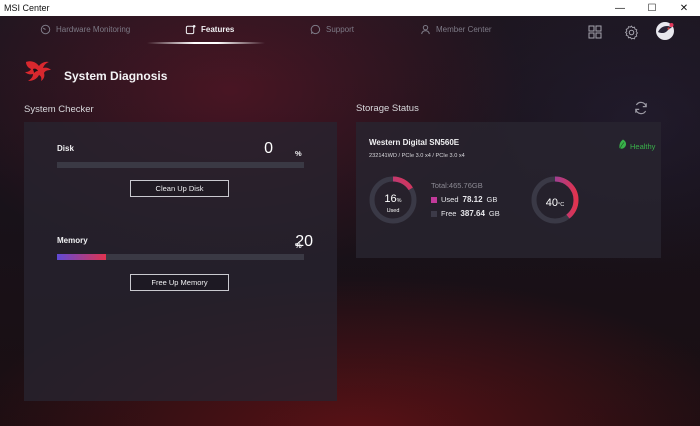  I want to click on tab-features: Features, so click(209, 29).